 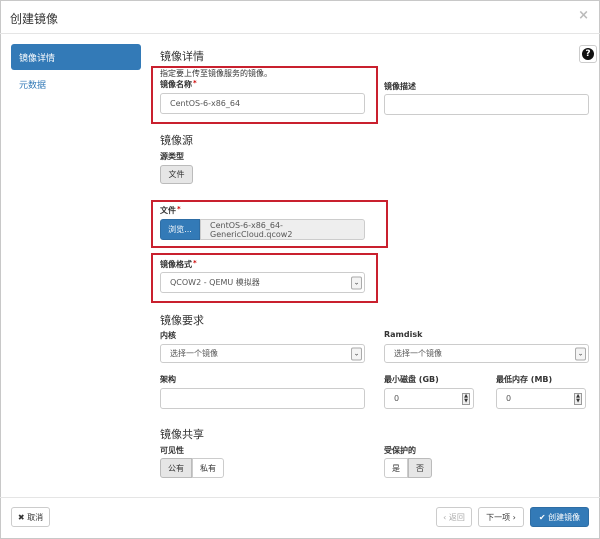 I want to click on protected-no-button: 否, so click(x=420, y=468).